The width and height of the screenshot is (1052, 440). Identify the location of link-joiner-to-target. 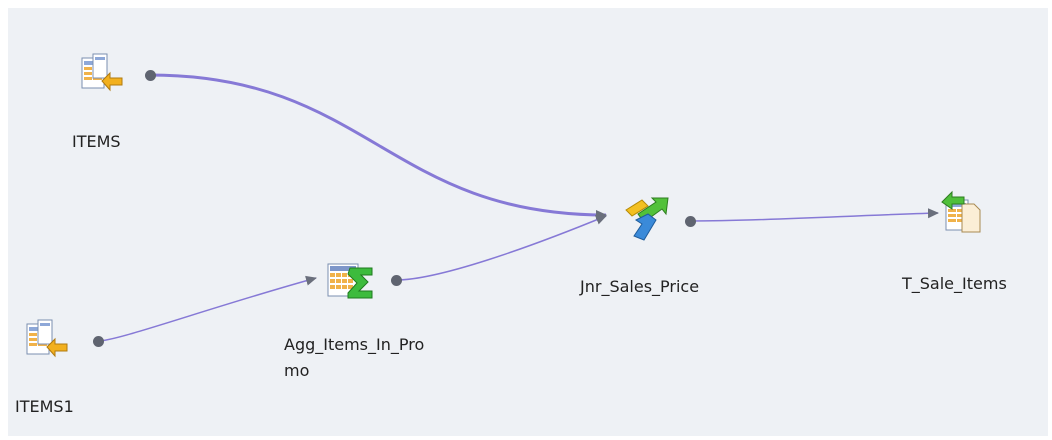
(814, 215).